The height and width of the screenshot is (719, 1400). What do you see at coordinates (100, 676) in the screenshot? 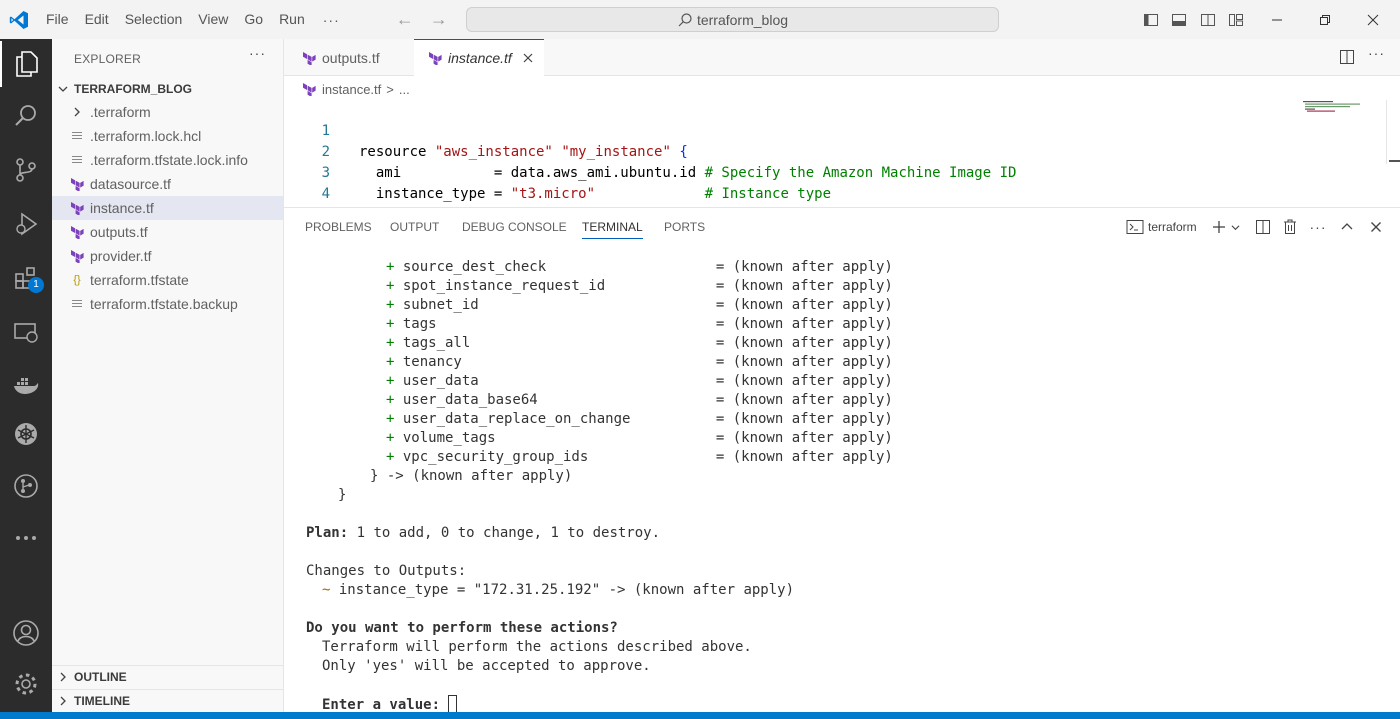
I see `outline-label: OUTLINE` at bounding box center [100, 676].